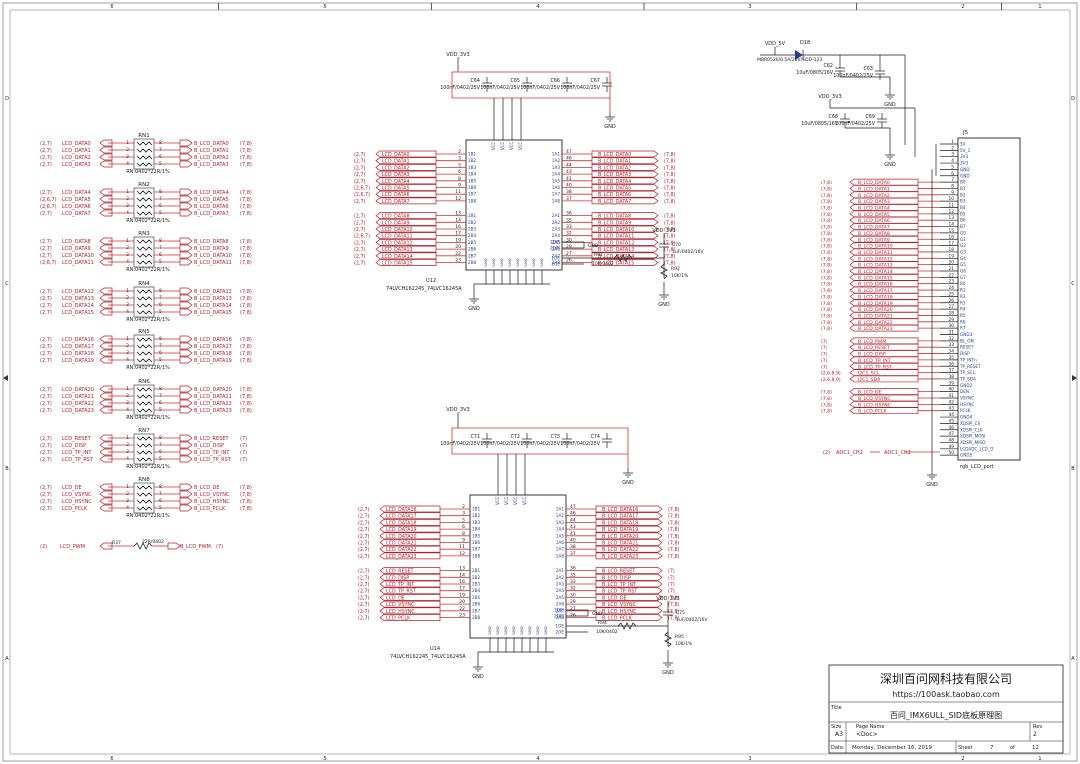  Describe the element at coordinates (396, 162) in the screenshot. I see `in-net: LCD_DATA1` at that location.